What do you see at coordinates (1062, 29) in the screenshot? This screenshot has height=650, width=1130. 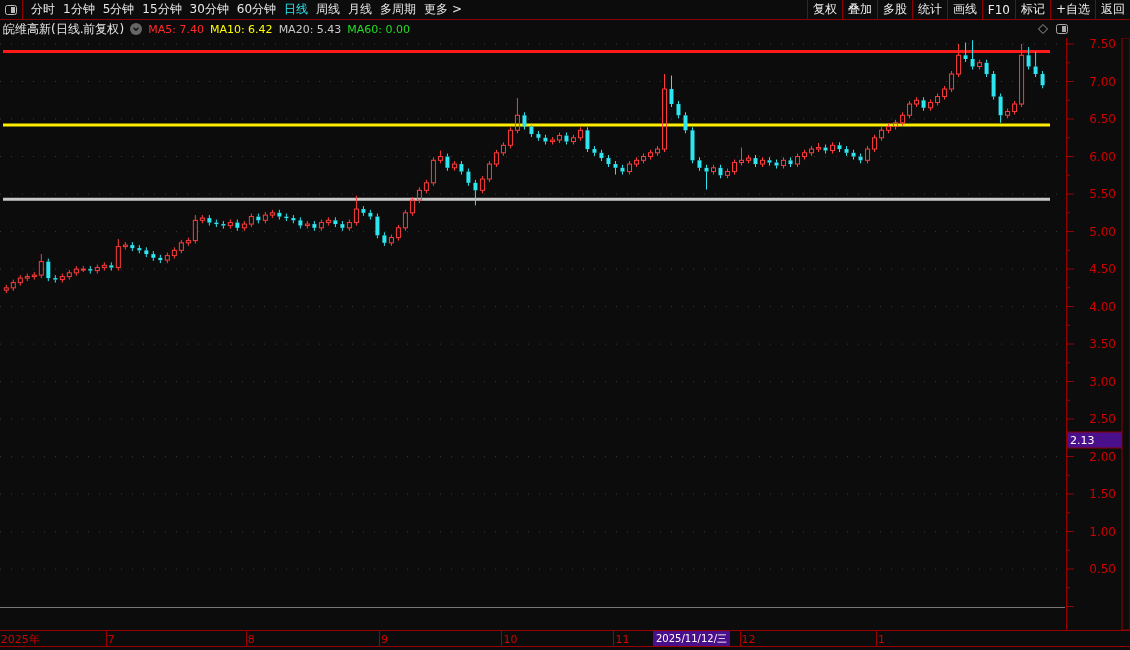 I see `panel-toggle-icon` at bounding box center [1062, 29].